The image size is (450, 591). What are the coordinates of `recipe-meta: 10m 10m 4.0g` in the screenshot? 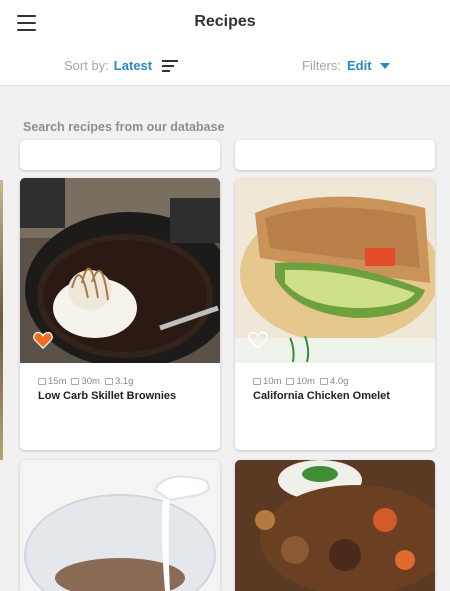 It's located at (303, 381).